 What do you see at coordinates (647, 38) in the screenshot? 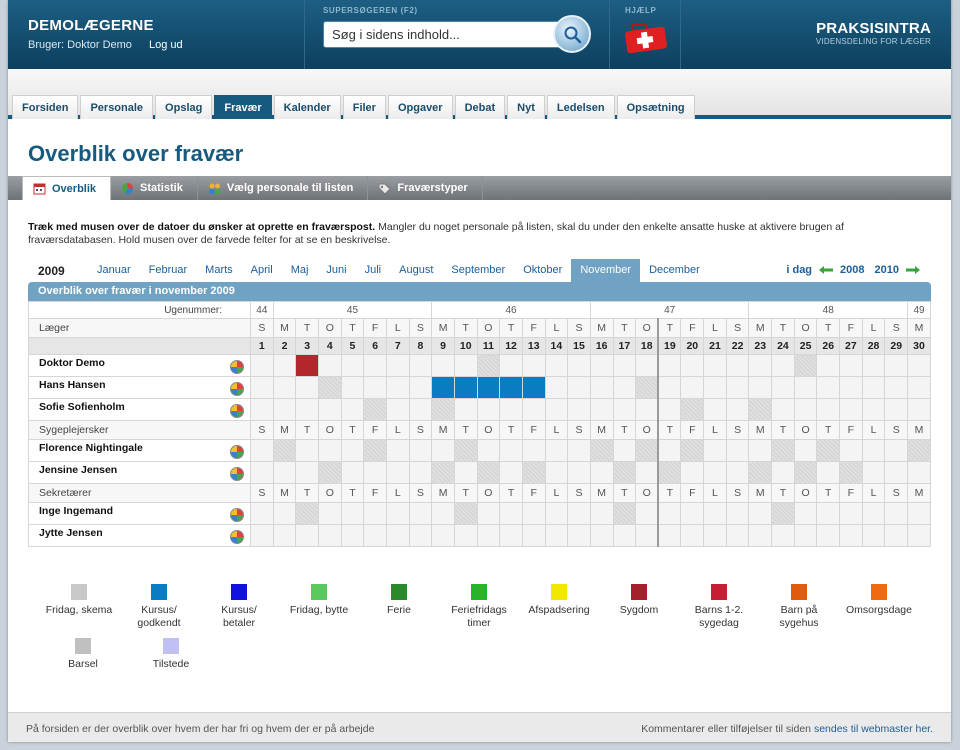
I see `first-aid-kit-icon` at bounding box center [647, 38].